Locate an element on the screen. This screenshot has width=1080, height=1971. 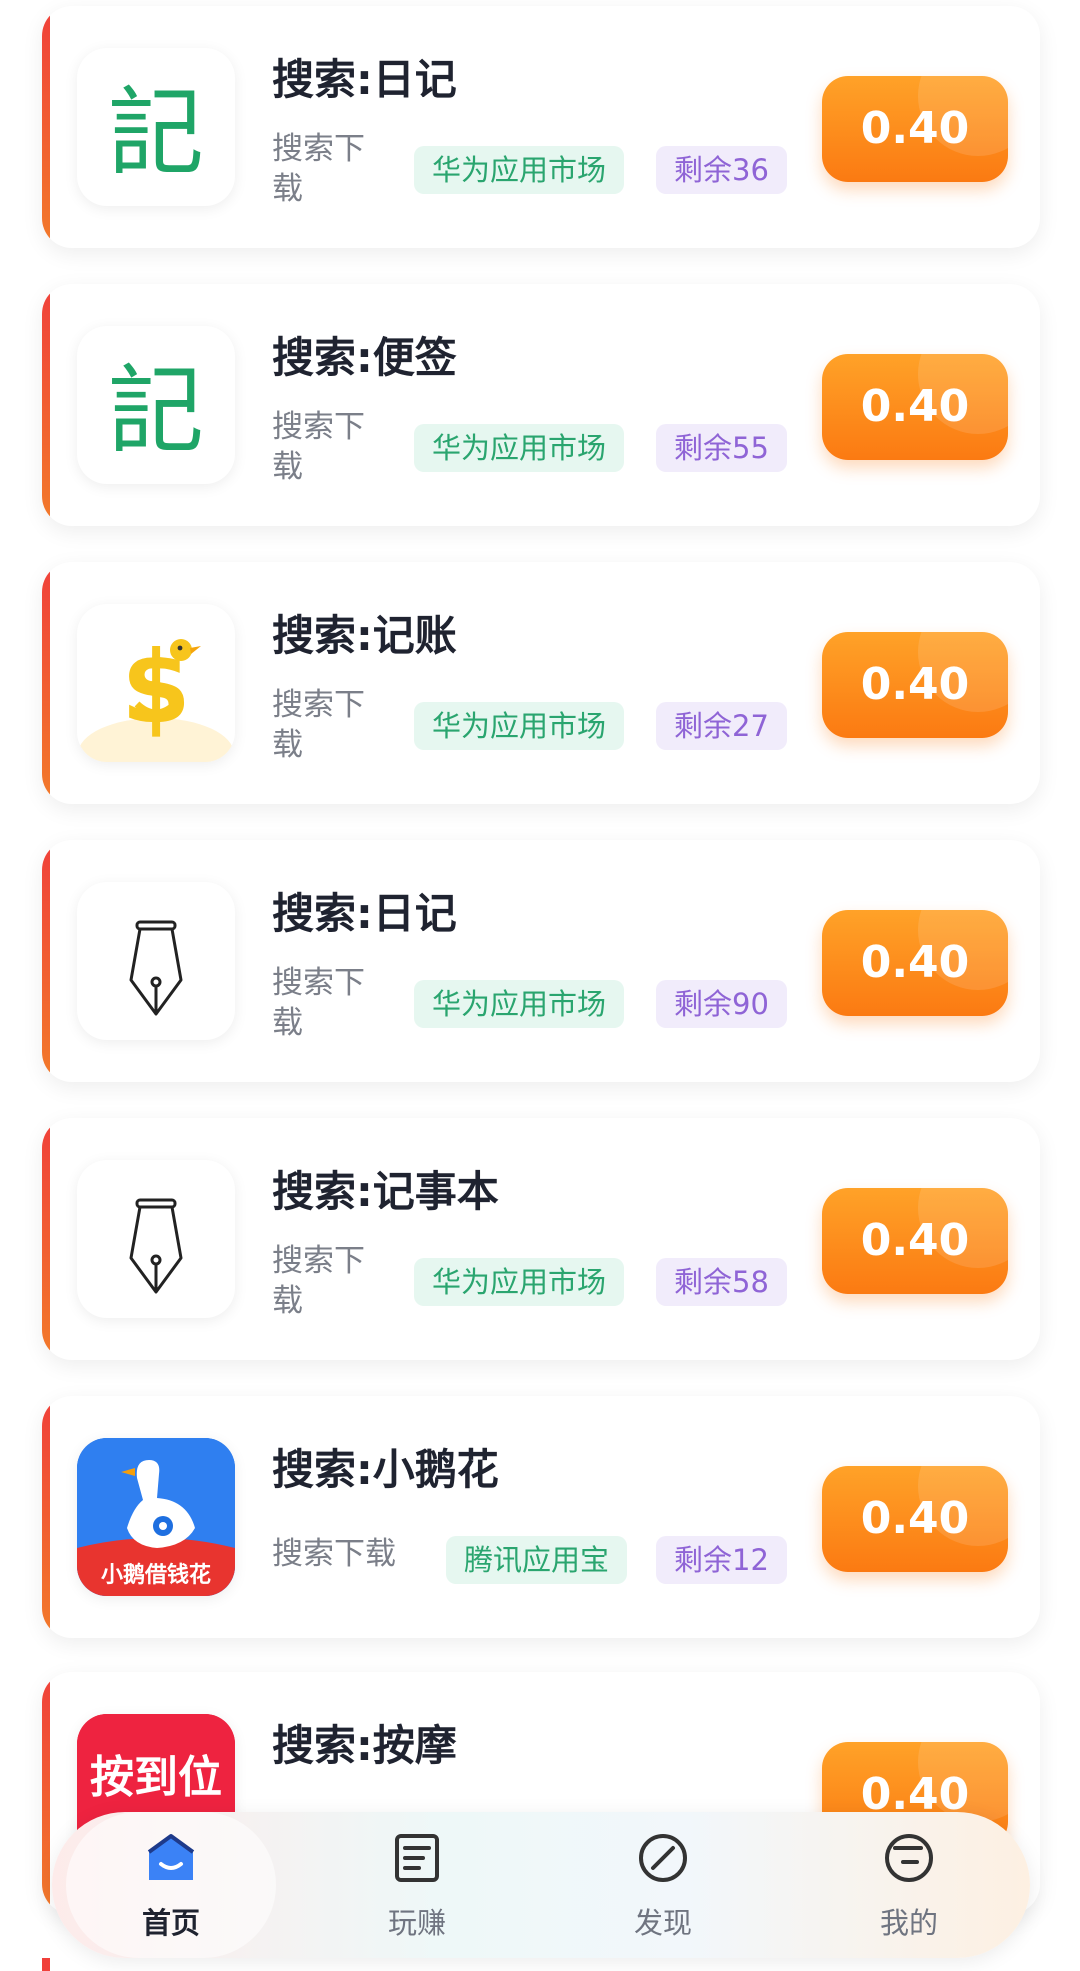
dollar-duck-icon: $ is located at coordinates (156, 683).